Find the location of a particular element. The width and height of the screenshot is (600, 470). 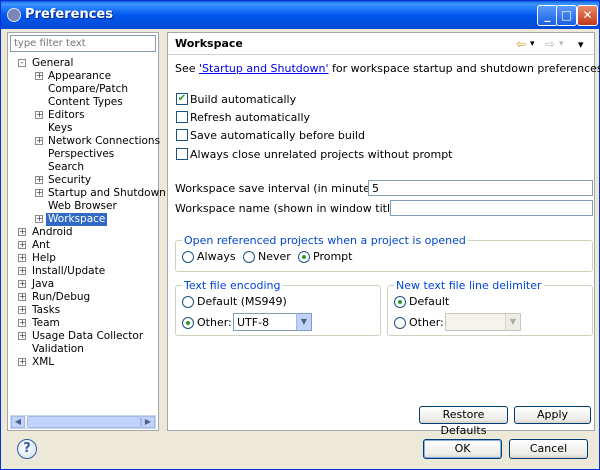

encoding-default-label: Default (MS949) is located at coordinates (242, 301).